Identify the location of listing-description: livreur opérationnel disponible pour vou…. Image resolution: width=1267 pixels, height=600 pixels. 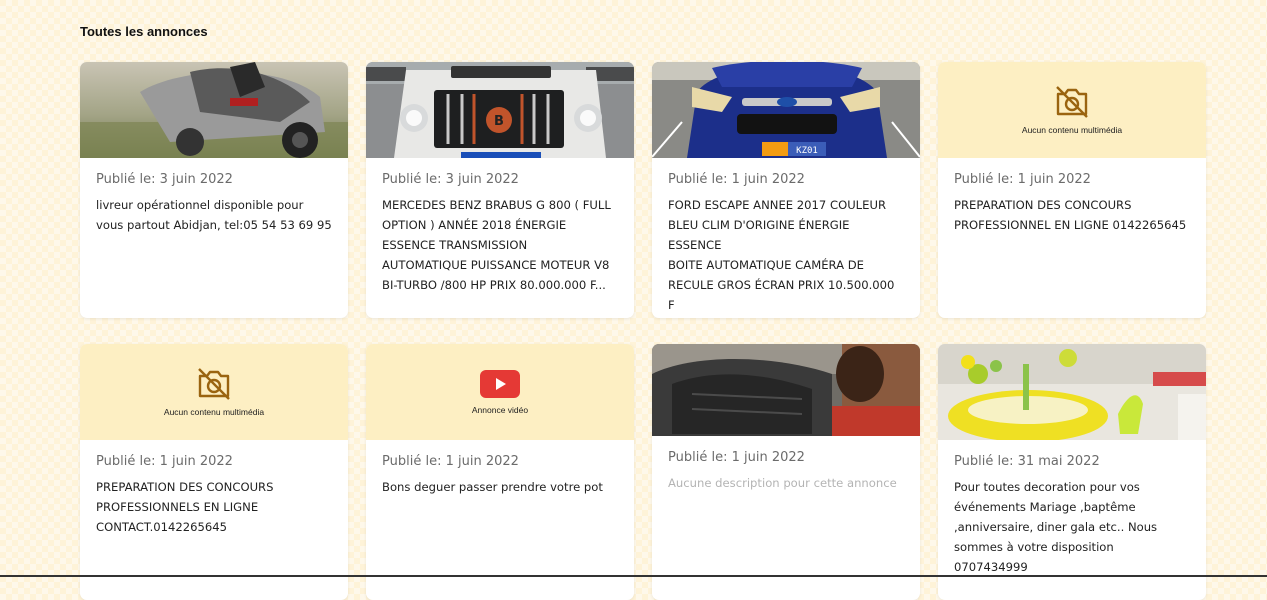
(214, 215).